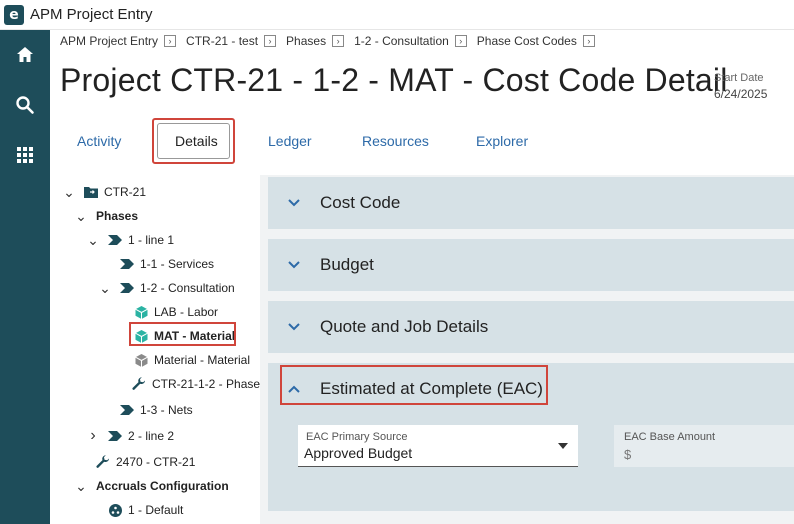 This screenshot has height=524, width=794. I want to click on left-rail, so click(25, 277).